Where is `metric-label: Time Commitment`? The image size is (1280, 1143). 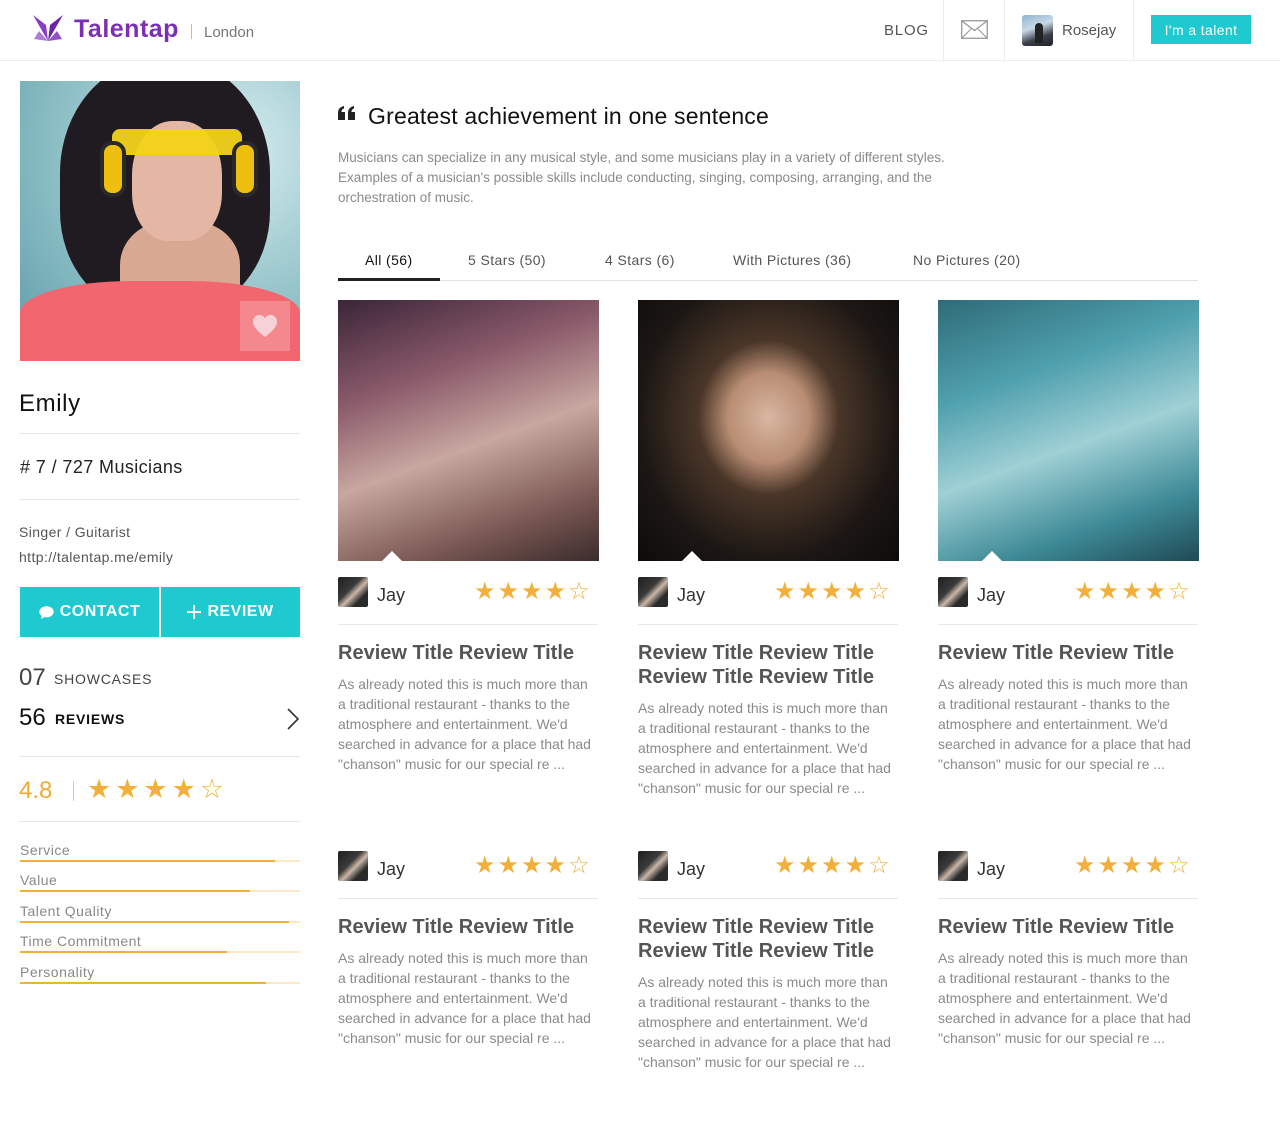 metric-label: Time Commitment is located at coordinates (81, 941).